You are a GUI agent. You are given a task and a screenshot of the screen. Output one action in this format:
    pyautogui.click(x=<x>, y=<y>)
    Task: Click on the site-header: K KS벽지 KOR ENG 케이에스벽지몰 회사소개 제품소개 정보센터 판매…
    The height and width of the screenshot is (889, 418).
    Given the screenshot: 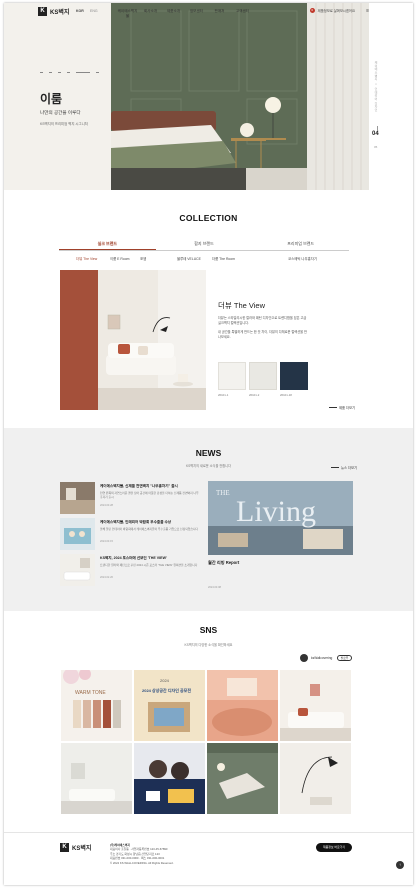 What is the action you would take?
    pyautogui.click(x=208, y=12)
    